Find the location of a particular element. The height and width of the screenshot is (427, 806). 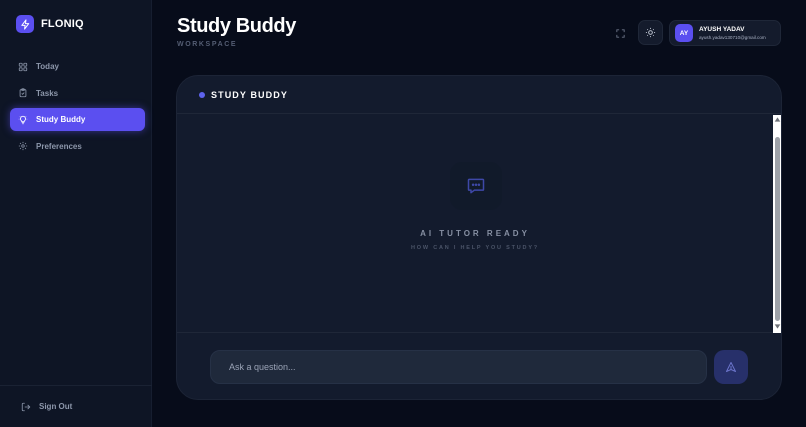

send-icon is located at coordinates (731, 367).